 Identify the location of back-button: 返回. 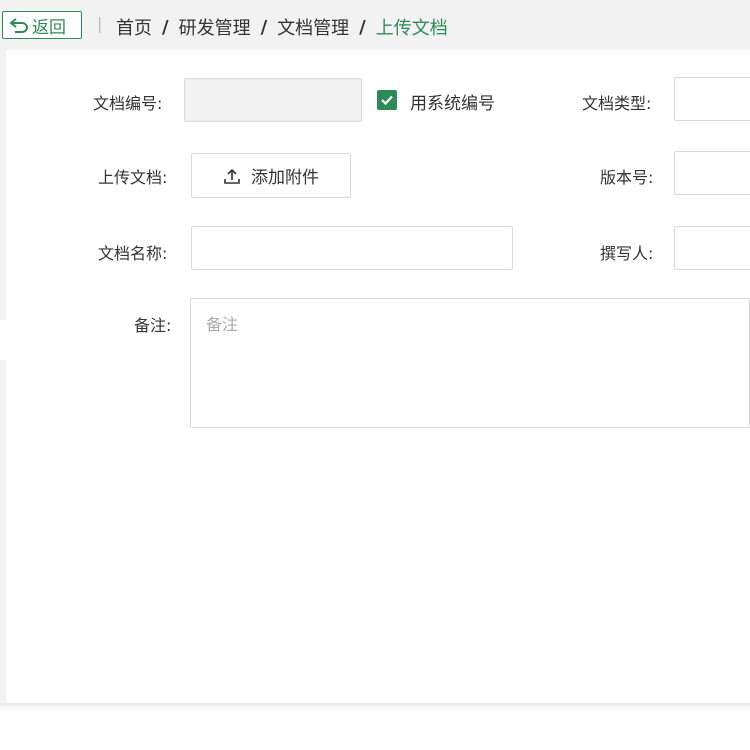
(42, 25).